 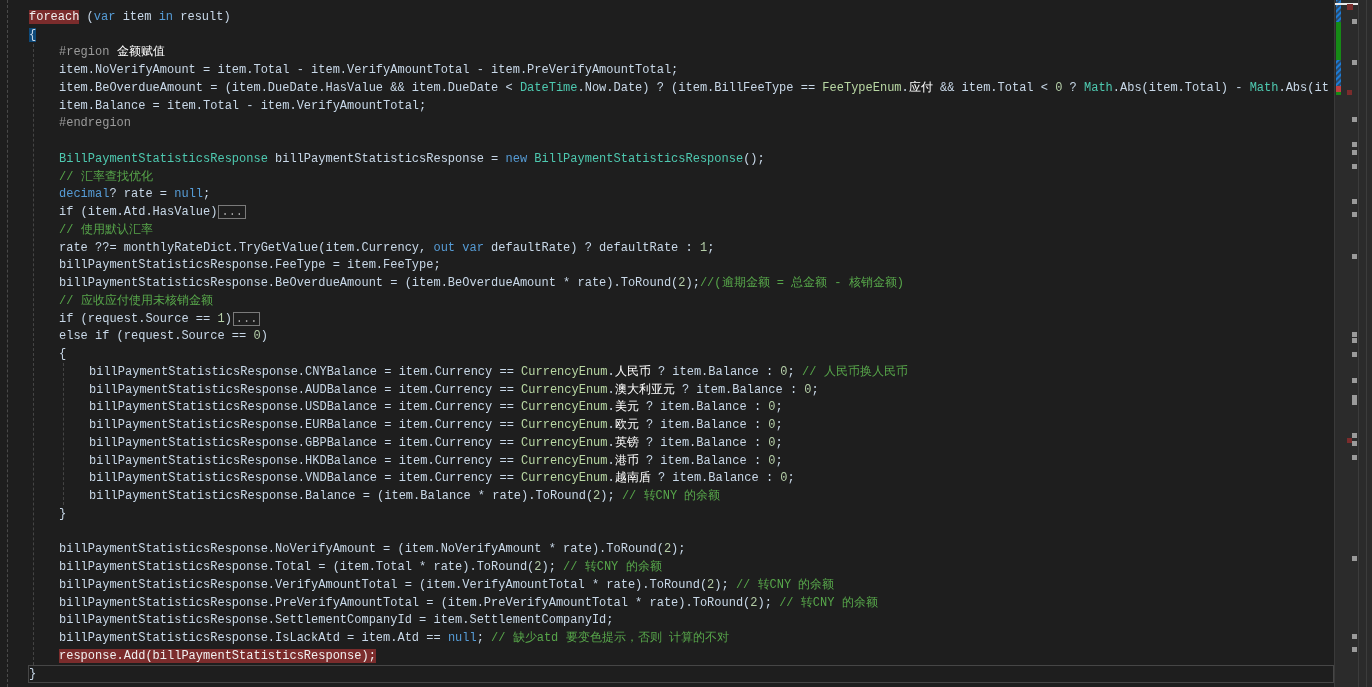 What do you see at coordinates (106, 229) in the screenshot?
I see `code-line: // 使用默认汇率` at bounding box center [106, 229].